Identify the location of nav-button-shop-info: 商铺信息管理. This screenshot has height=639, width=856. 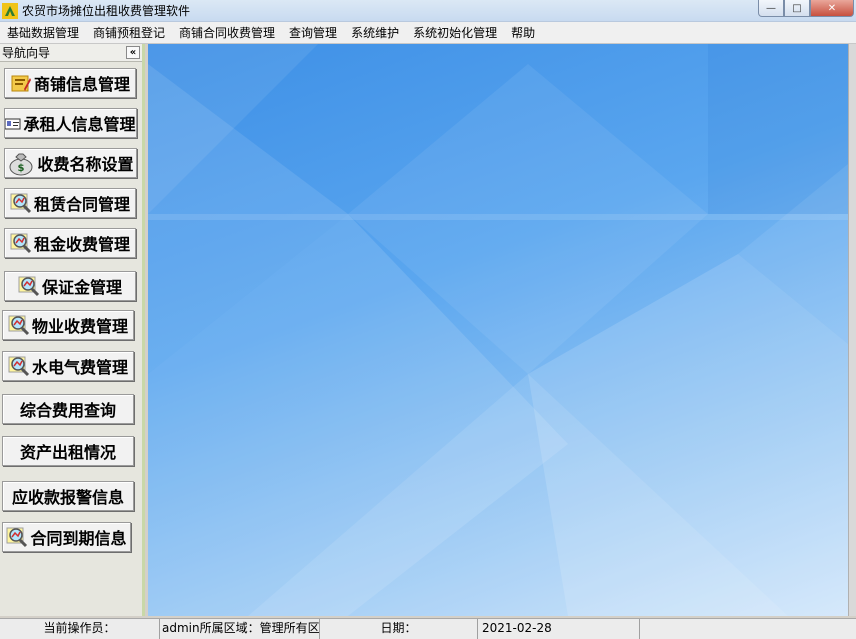
(70, 83).